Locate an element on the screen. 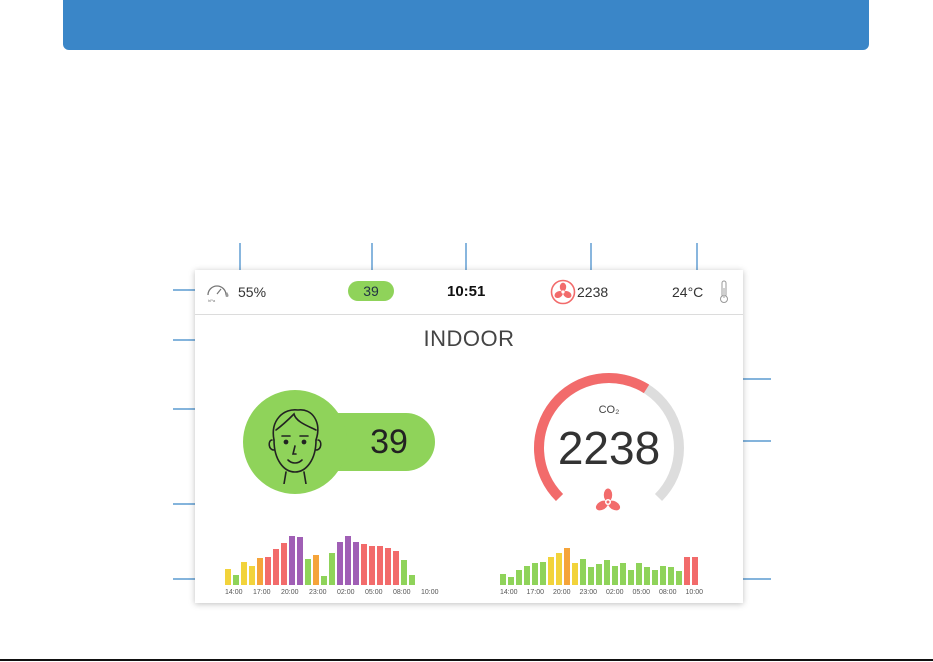  status-bar: hPa 55% 39 10:51 2238 24°C is located at coordinates (469, 292).